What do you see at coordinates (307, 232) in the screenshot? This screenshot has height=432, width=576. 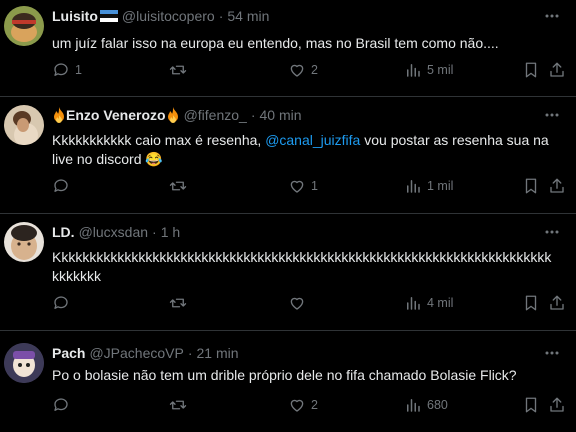 I see `tweet-header: LD. @lucxsdan · 1 h` at bounding box center [307, 232].